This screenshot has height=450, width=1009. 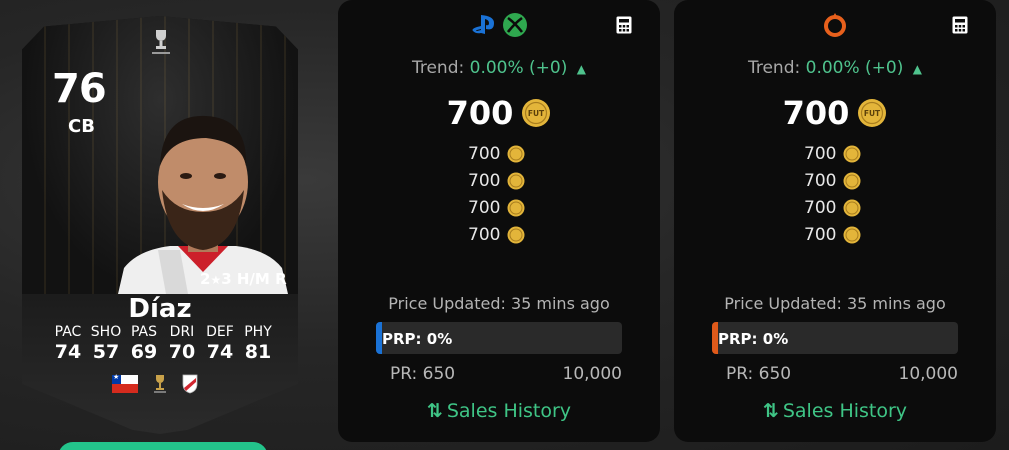 What do you see at coordinates (182, 352) in the screenshot?
I see `stat-value: 70` at bounding box center [182, 352].